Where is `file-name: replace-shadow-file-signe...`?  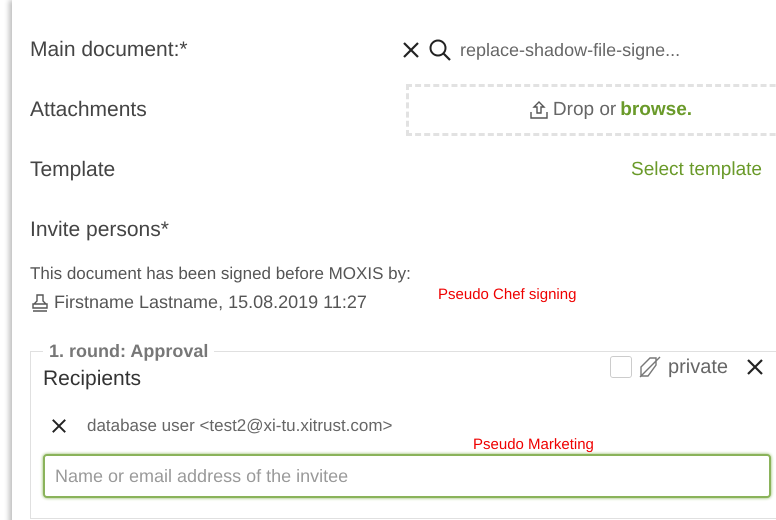
file-name: replace-shadow-file-signe... is located at coordinates (570, 50).